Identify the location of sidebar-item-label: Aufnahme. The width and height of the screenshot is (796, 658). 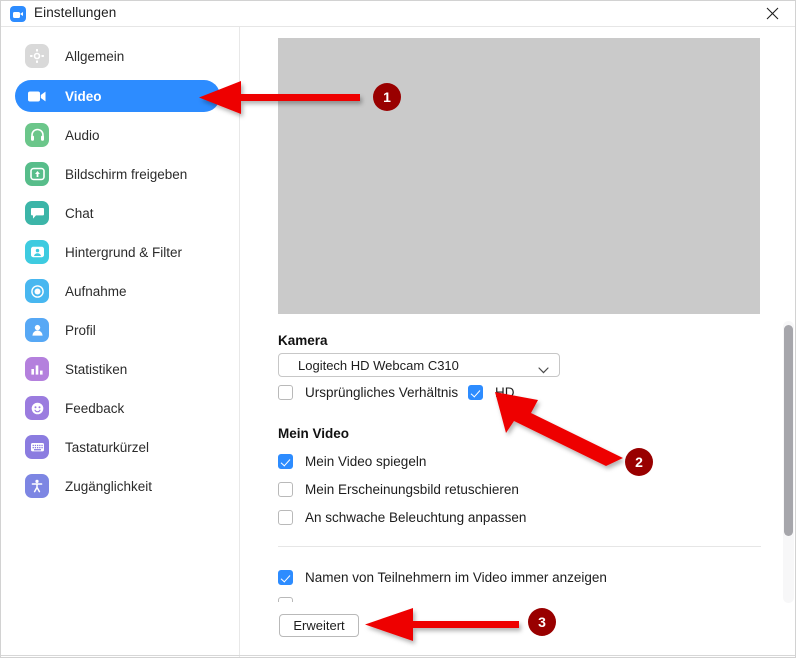
(96, 291).